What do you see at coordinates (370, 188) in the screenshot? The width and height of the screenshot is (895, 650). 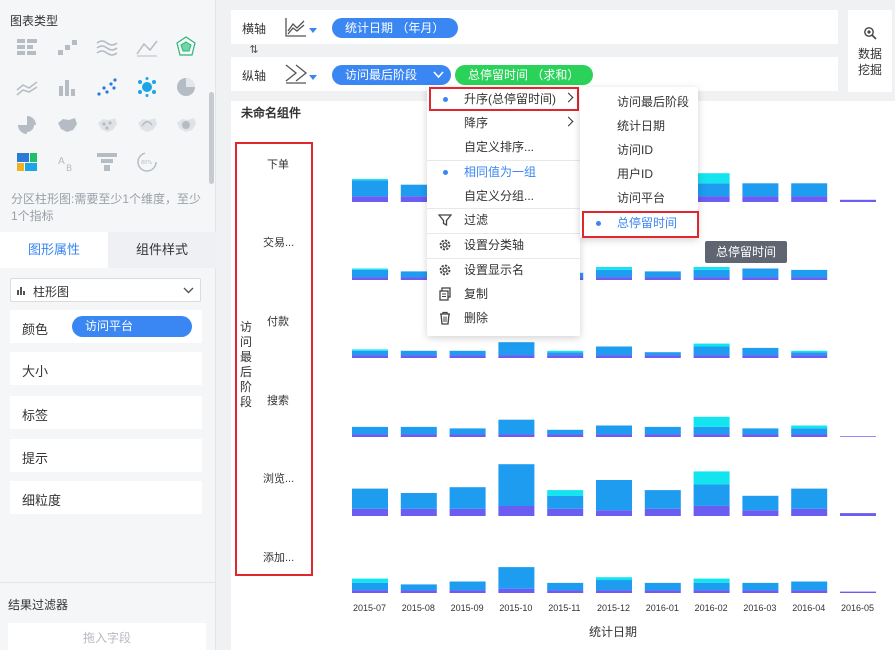 I see `bar-segment-下单-2015-07-s1` at bounding box center [370, 188].